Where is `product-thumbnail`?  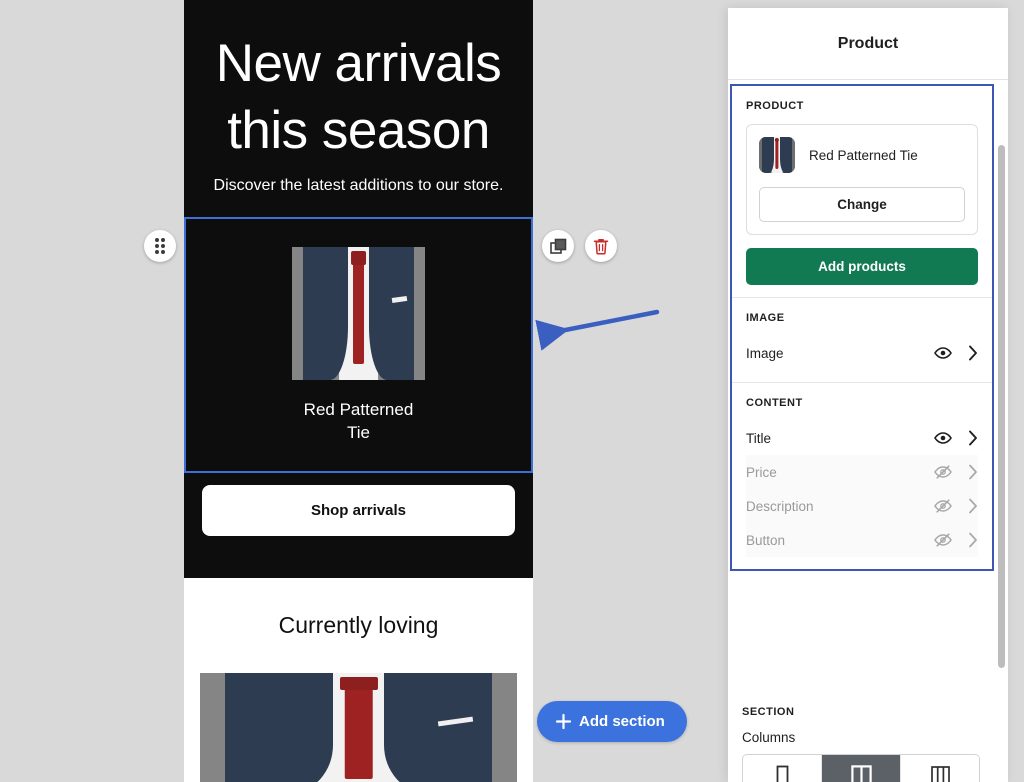 product-thumbnail is located at coordinates (777, 155).